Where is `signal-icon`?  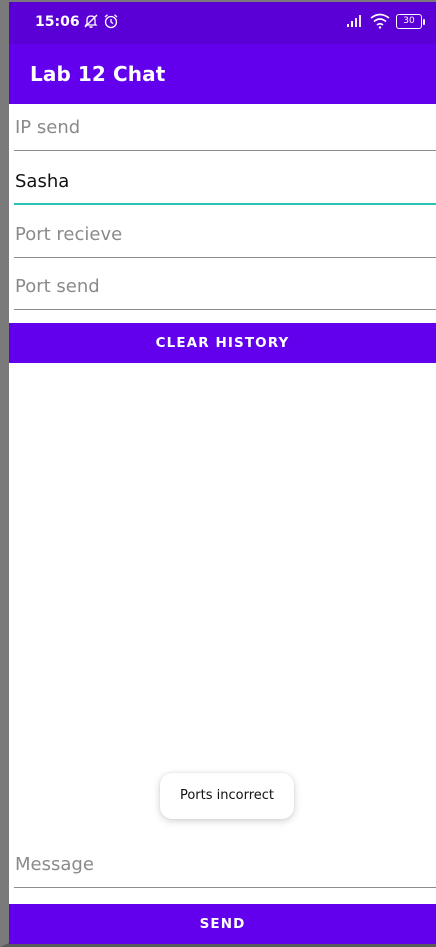
signal-icon is located at coordinates (354, 21).